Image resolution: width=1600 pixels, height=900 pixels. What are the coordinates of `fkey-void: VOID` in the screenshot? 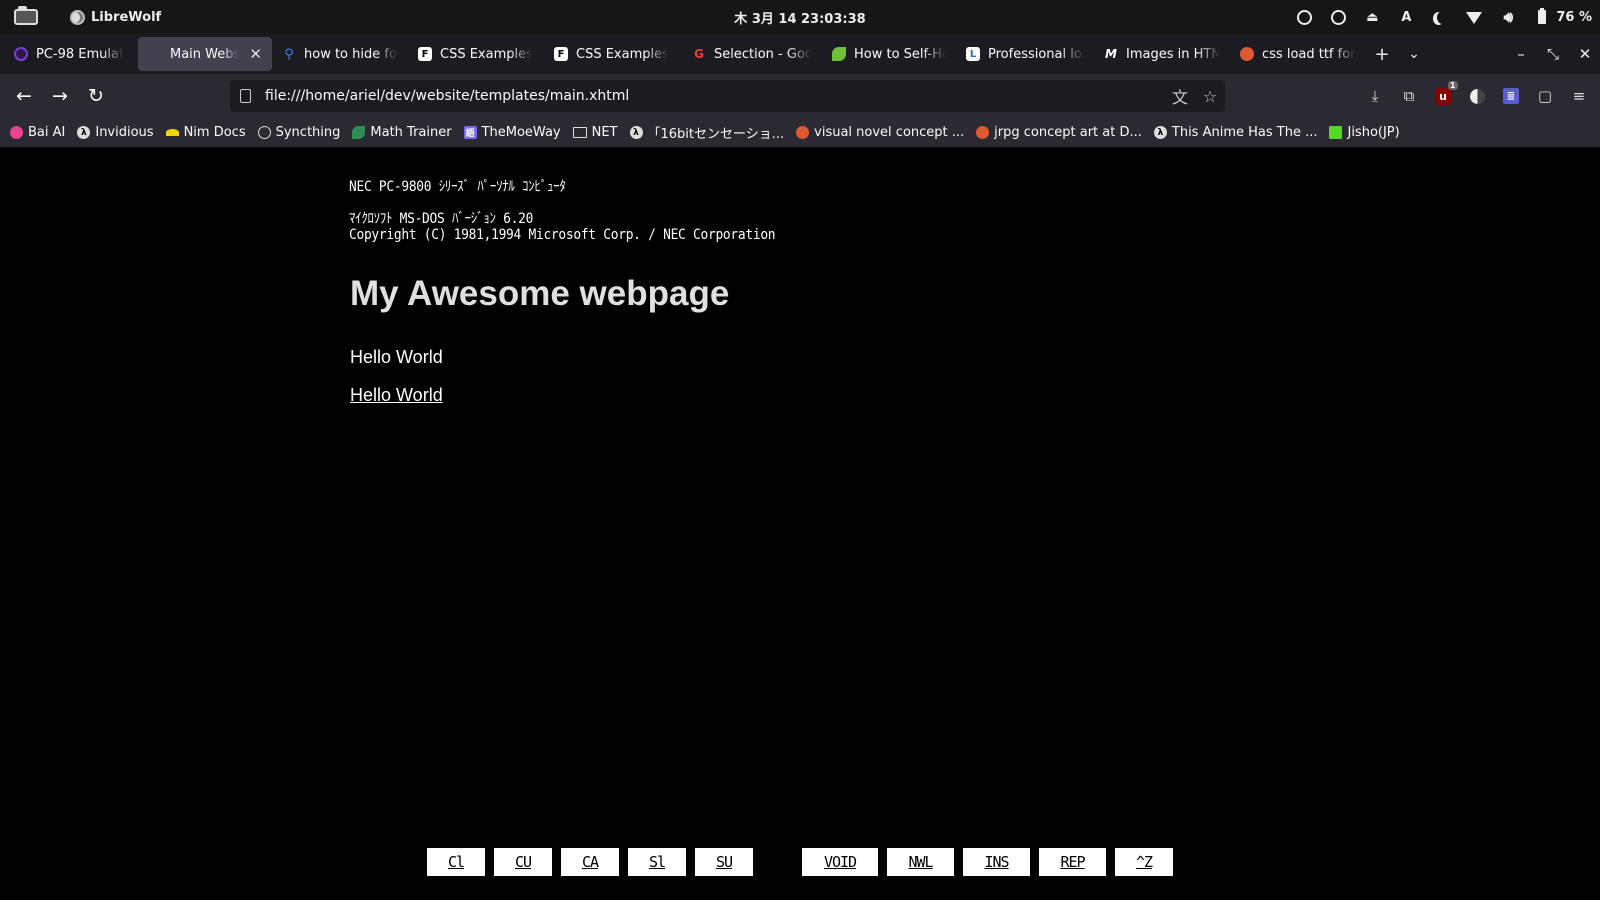 It's located at (840, 862).